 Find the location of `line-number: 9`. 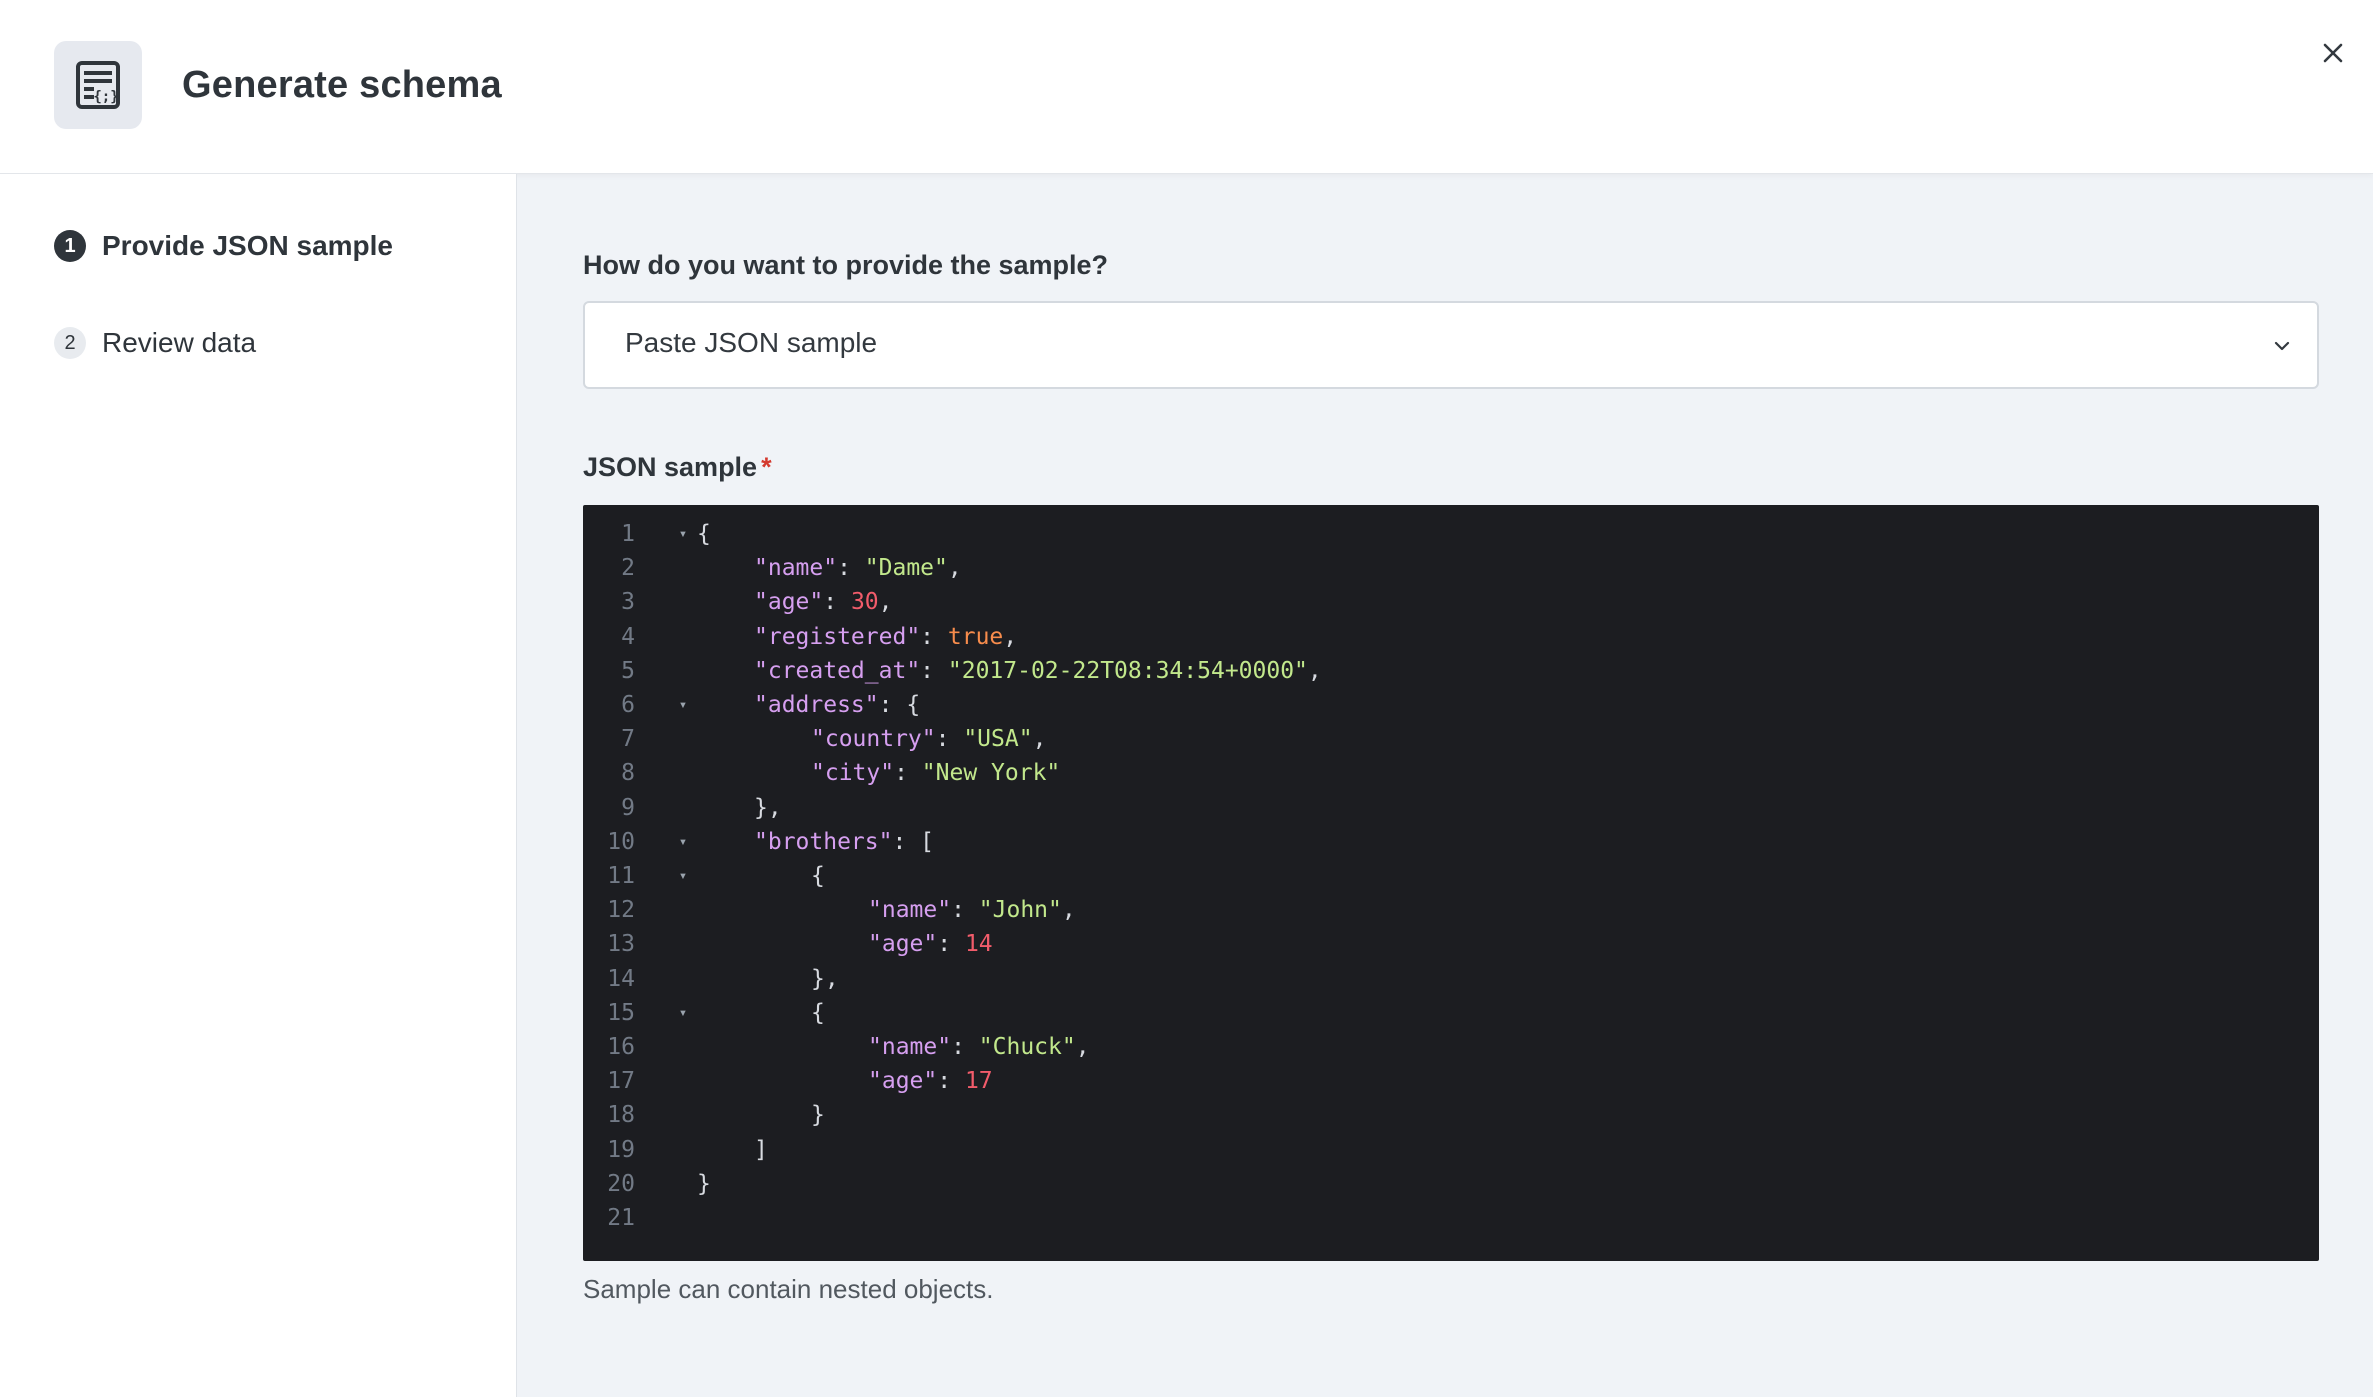

line-number: 9 is located at coordinates (628, 807).